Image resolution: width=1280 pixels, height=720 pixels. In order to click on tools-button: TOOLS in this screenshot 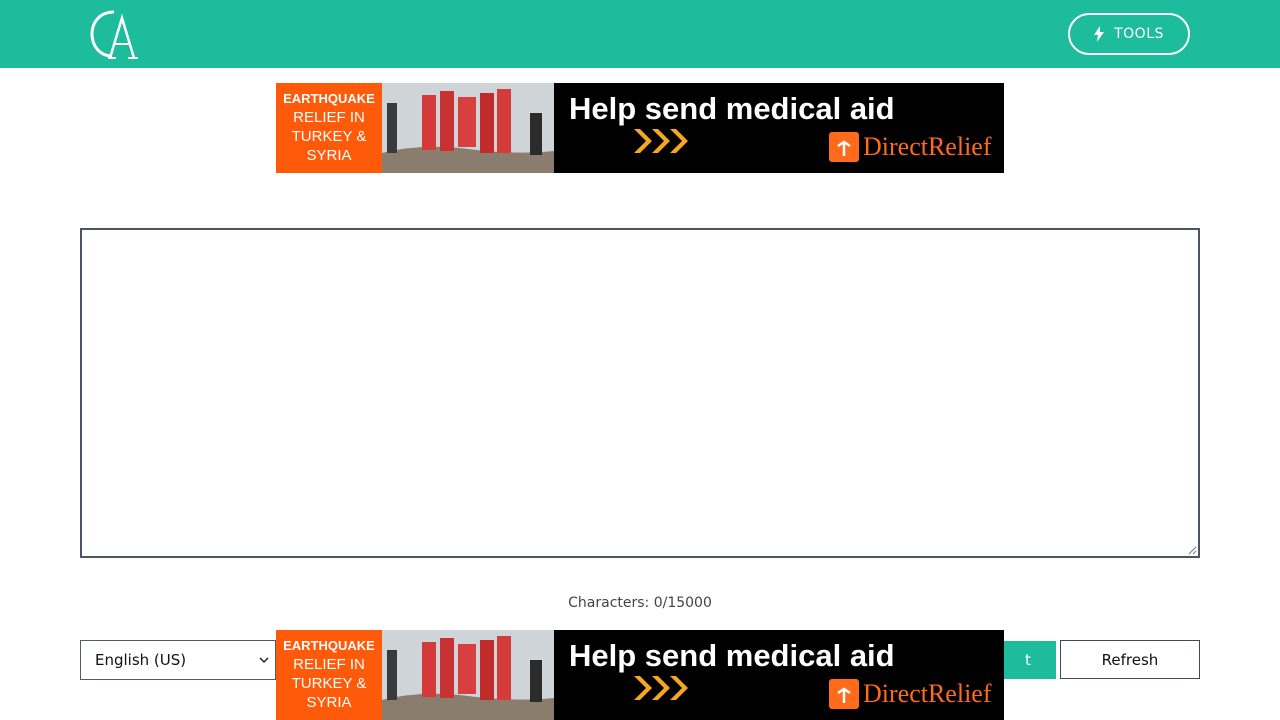, I will do `click(1129, 34)`.